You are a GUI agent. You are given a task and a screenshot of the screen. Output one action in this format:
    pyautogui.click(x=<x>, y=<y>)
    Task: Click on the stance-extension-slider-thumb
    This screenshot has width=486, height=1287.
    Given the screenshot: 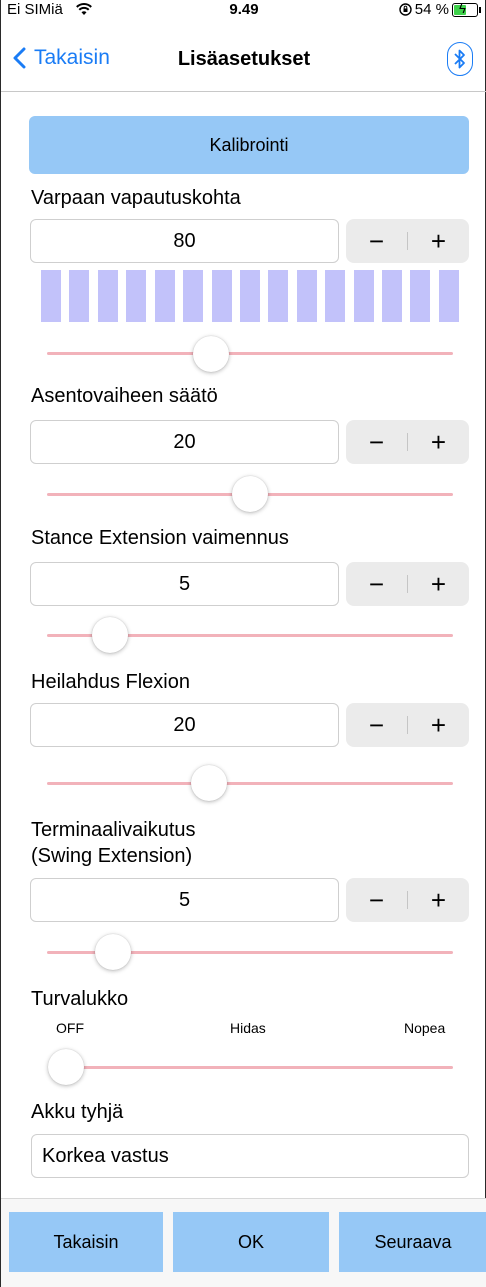 What is the action you would take?
    pyautogui.click(x=110, y=635)
    